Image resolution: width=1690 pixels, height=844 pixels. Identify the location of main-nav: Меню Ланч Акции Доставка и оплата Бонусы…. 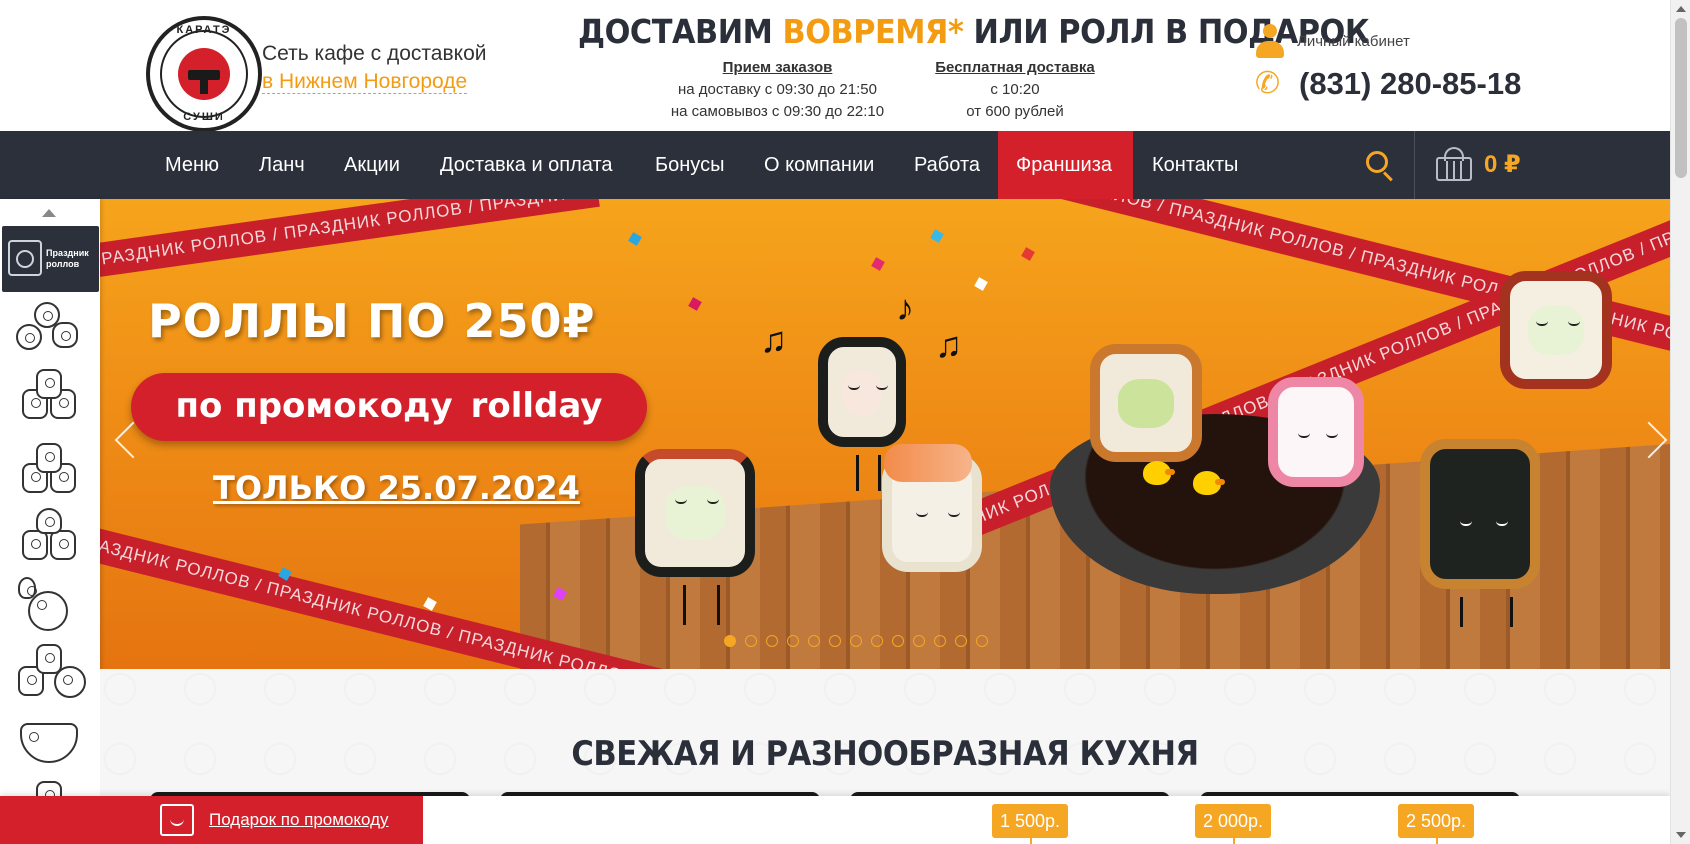
(835, 165).